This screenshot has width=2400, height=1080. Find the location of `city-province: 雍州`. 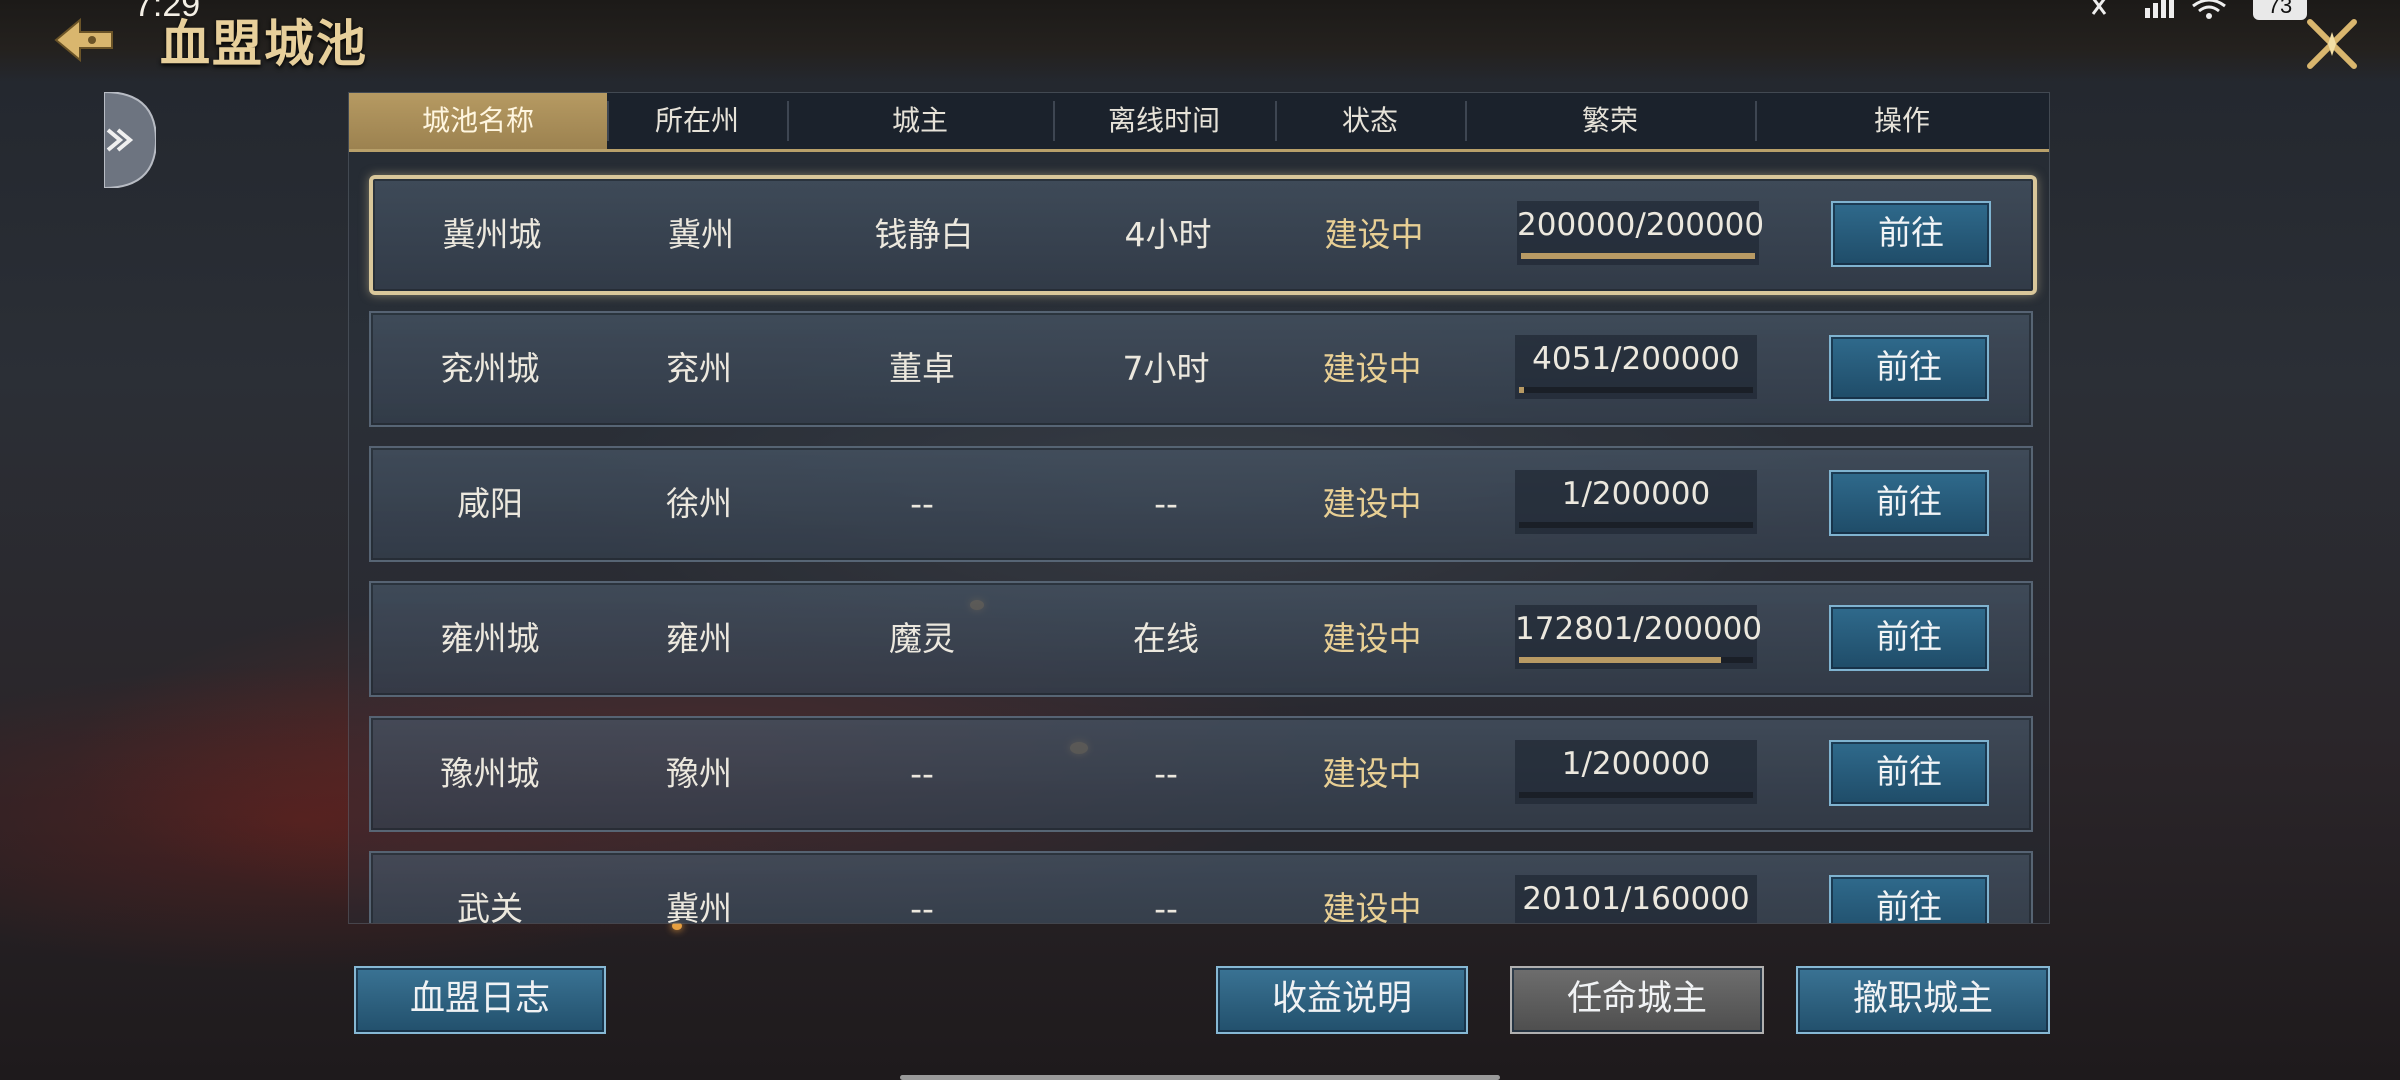

city-province: 雍州 is located at coordinates (699, 638).